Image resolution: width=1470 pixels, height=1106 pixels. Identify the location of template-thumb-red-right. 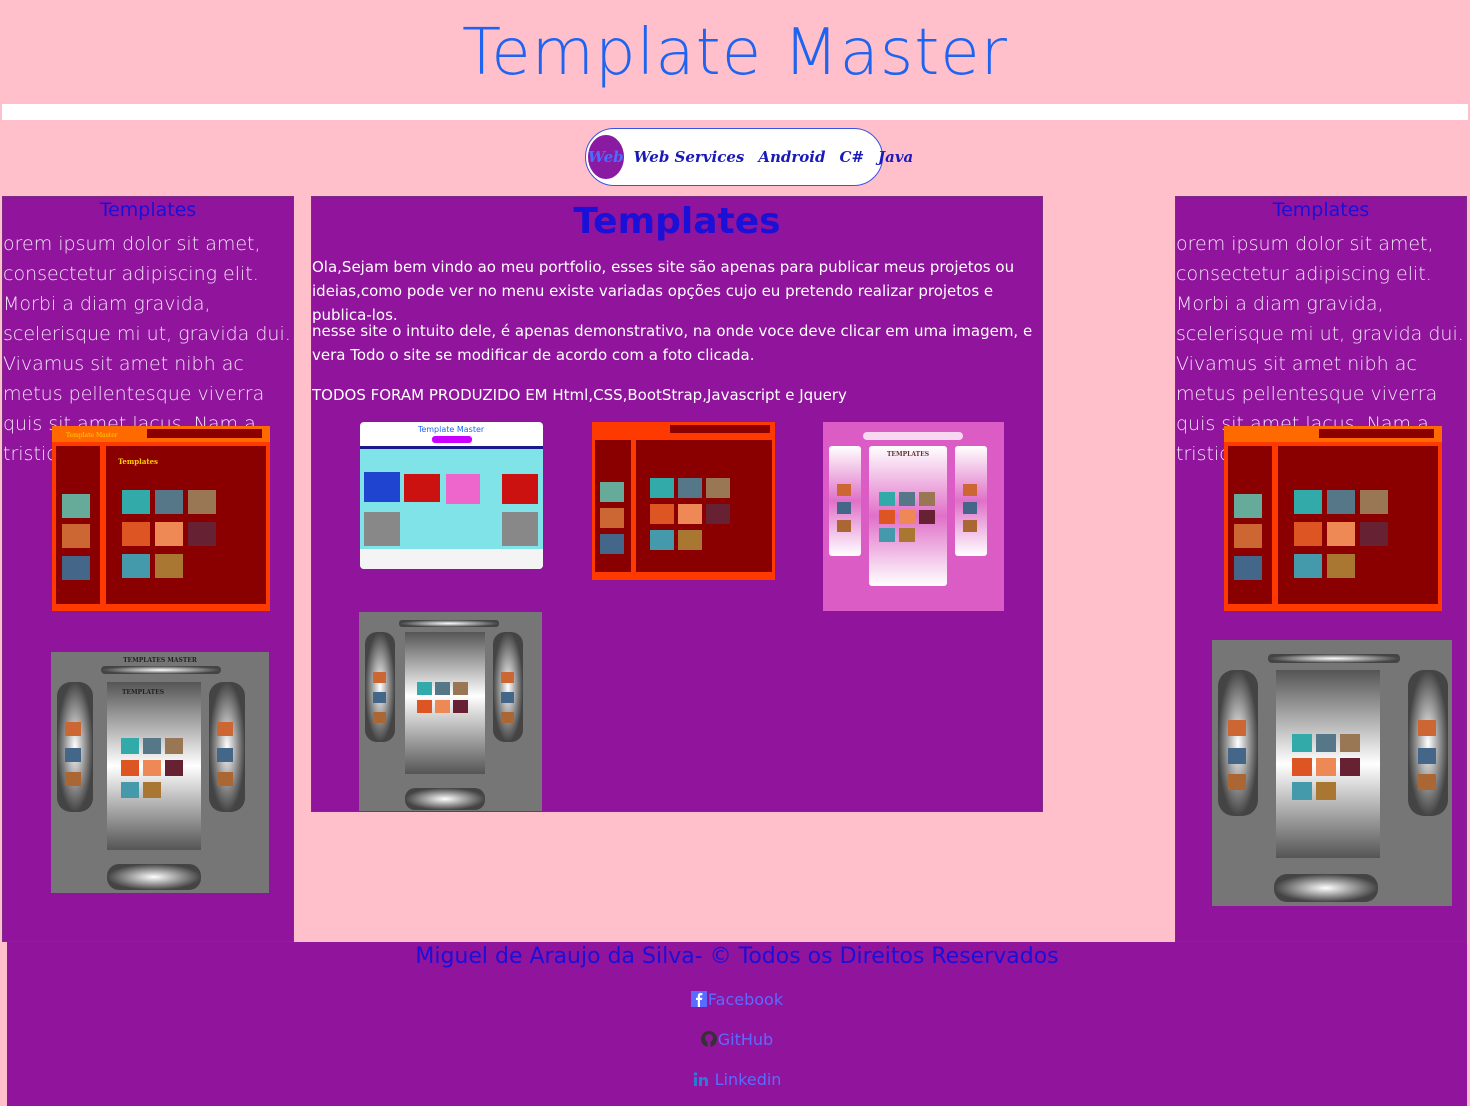
(1333, 518).